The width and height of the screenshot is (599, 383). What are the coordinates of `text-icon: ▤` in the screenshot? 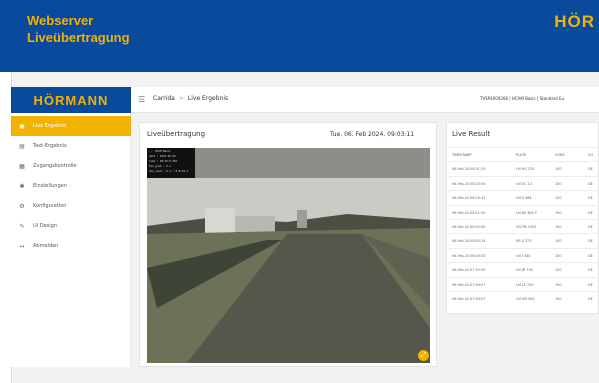 It's located at (22, 146).